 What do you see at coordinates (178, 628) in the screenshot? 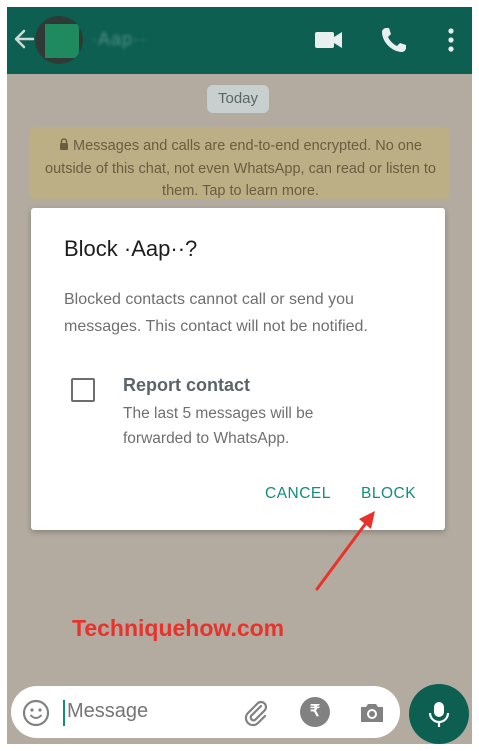
I see `watermark-text: Techniquehow.com` at bounding box center [178, 628].